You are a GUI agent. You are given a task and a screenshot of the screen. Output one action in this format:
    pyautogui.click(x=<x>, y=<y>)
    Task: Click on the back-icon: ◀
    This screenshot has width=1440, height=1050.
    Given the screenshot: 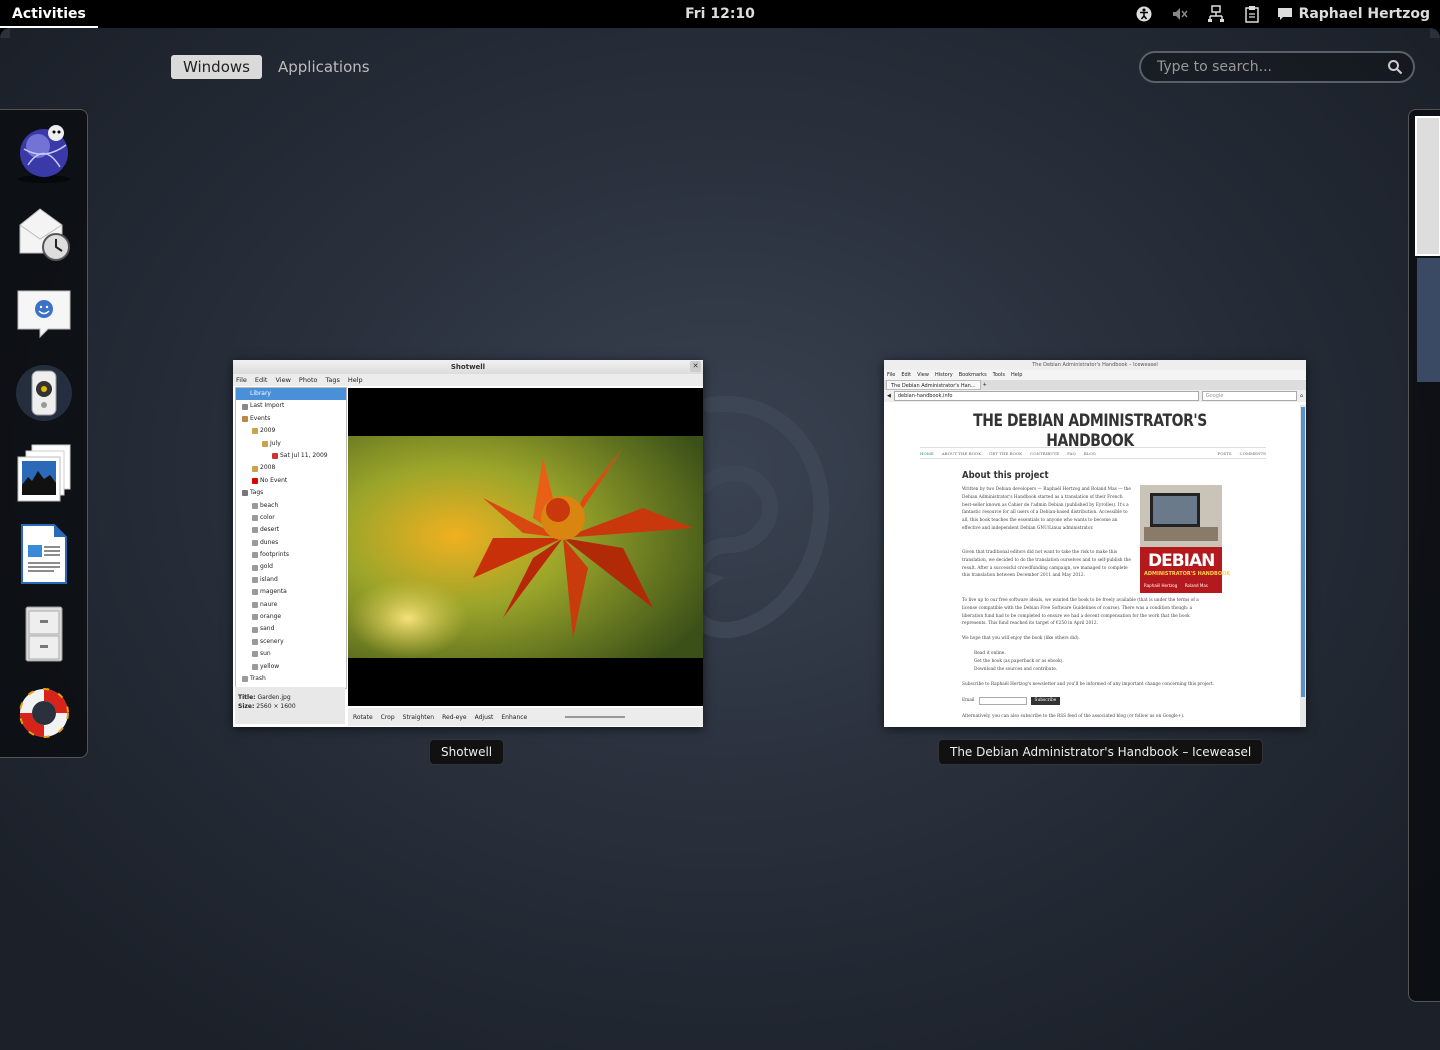 What is the action you would take?
    pyautogui.click(x=889, y=396)
    